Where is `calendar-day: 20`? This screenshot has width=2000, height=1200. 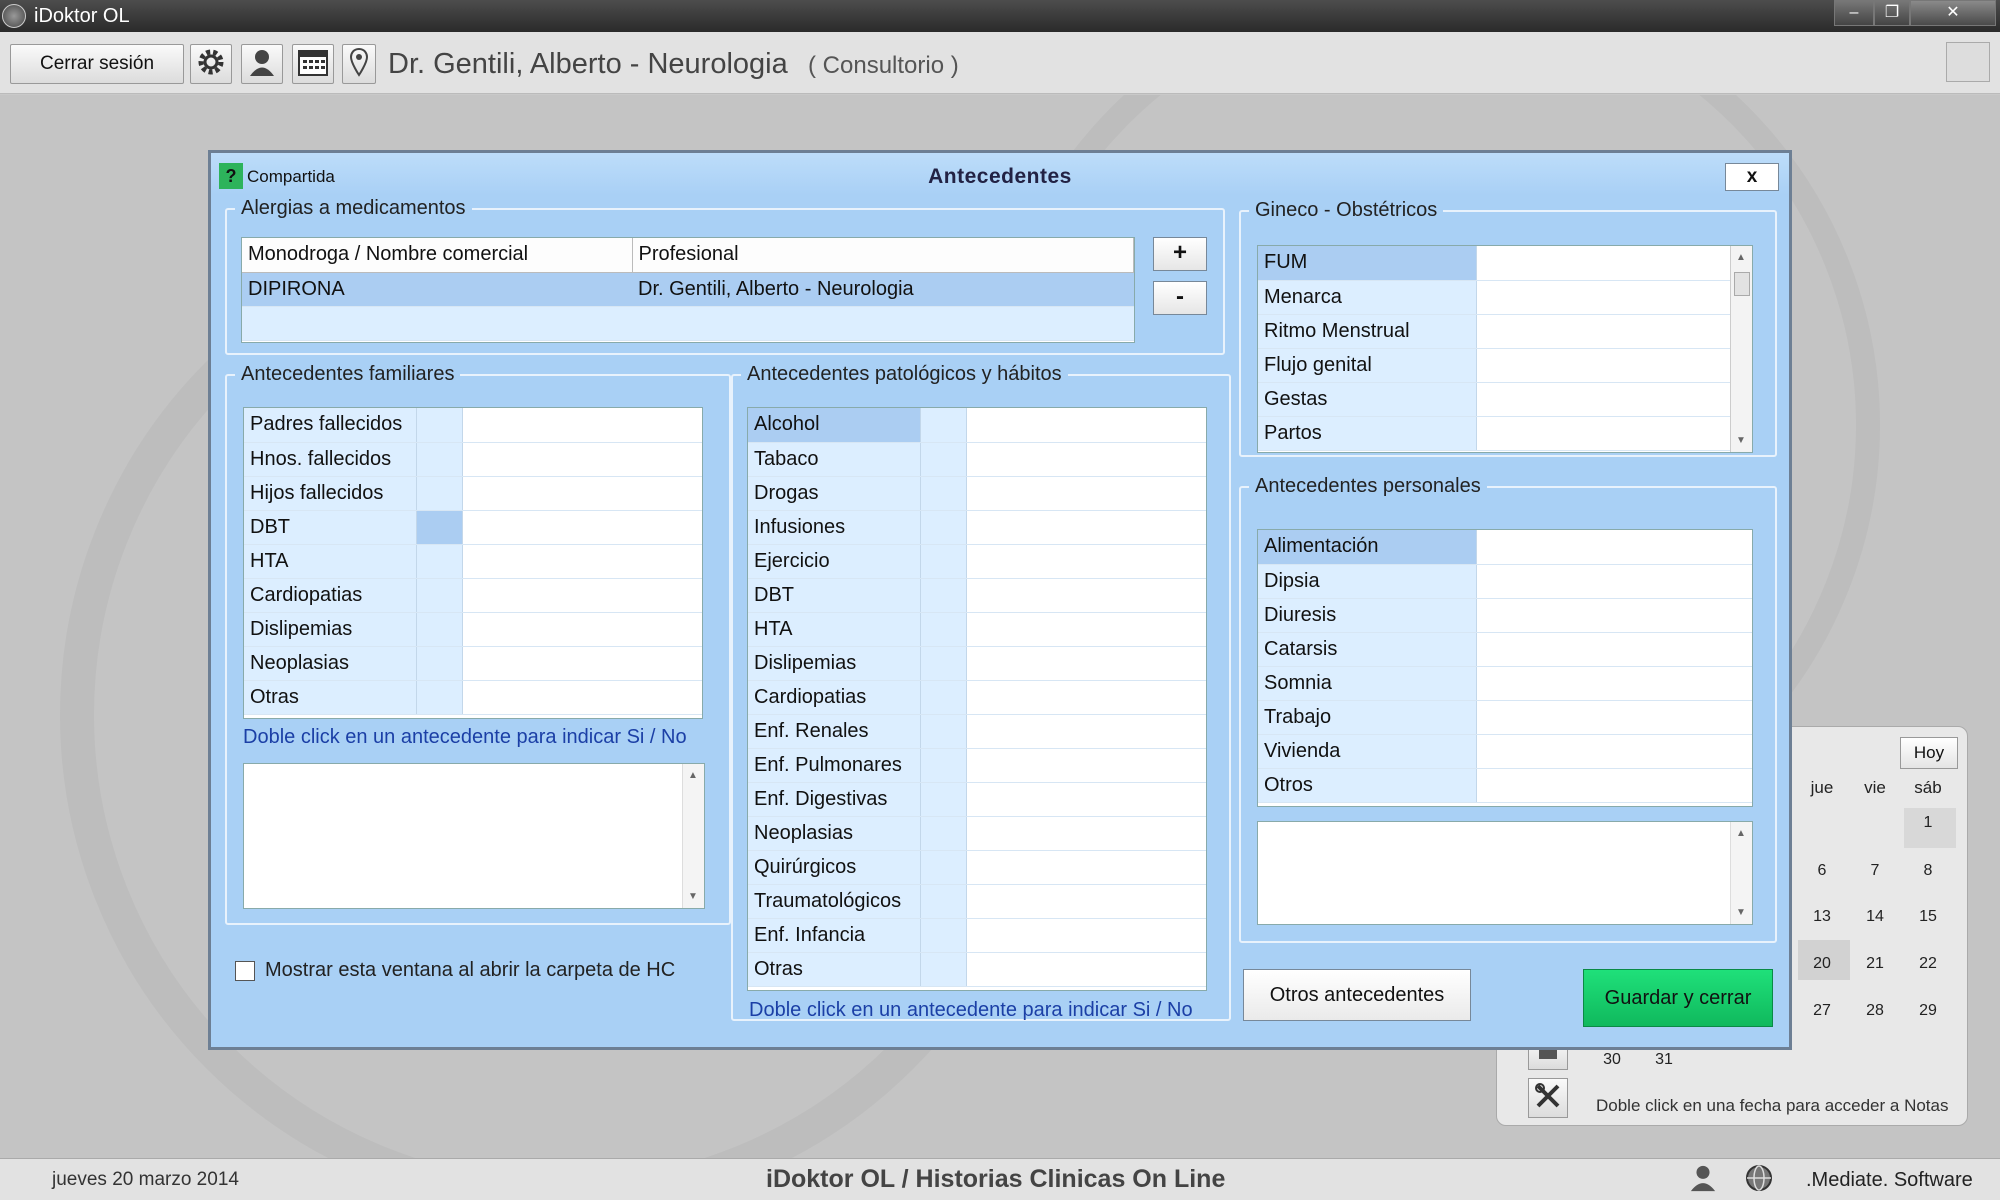
calendar-day: 20 is located at coordinates (1822, 964).